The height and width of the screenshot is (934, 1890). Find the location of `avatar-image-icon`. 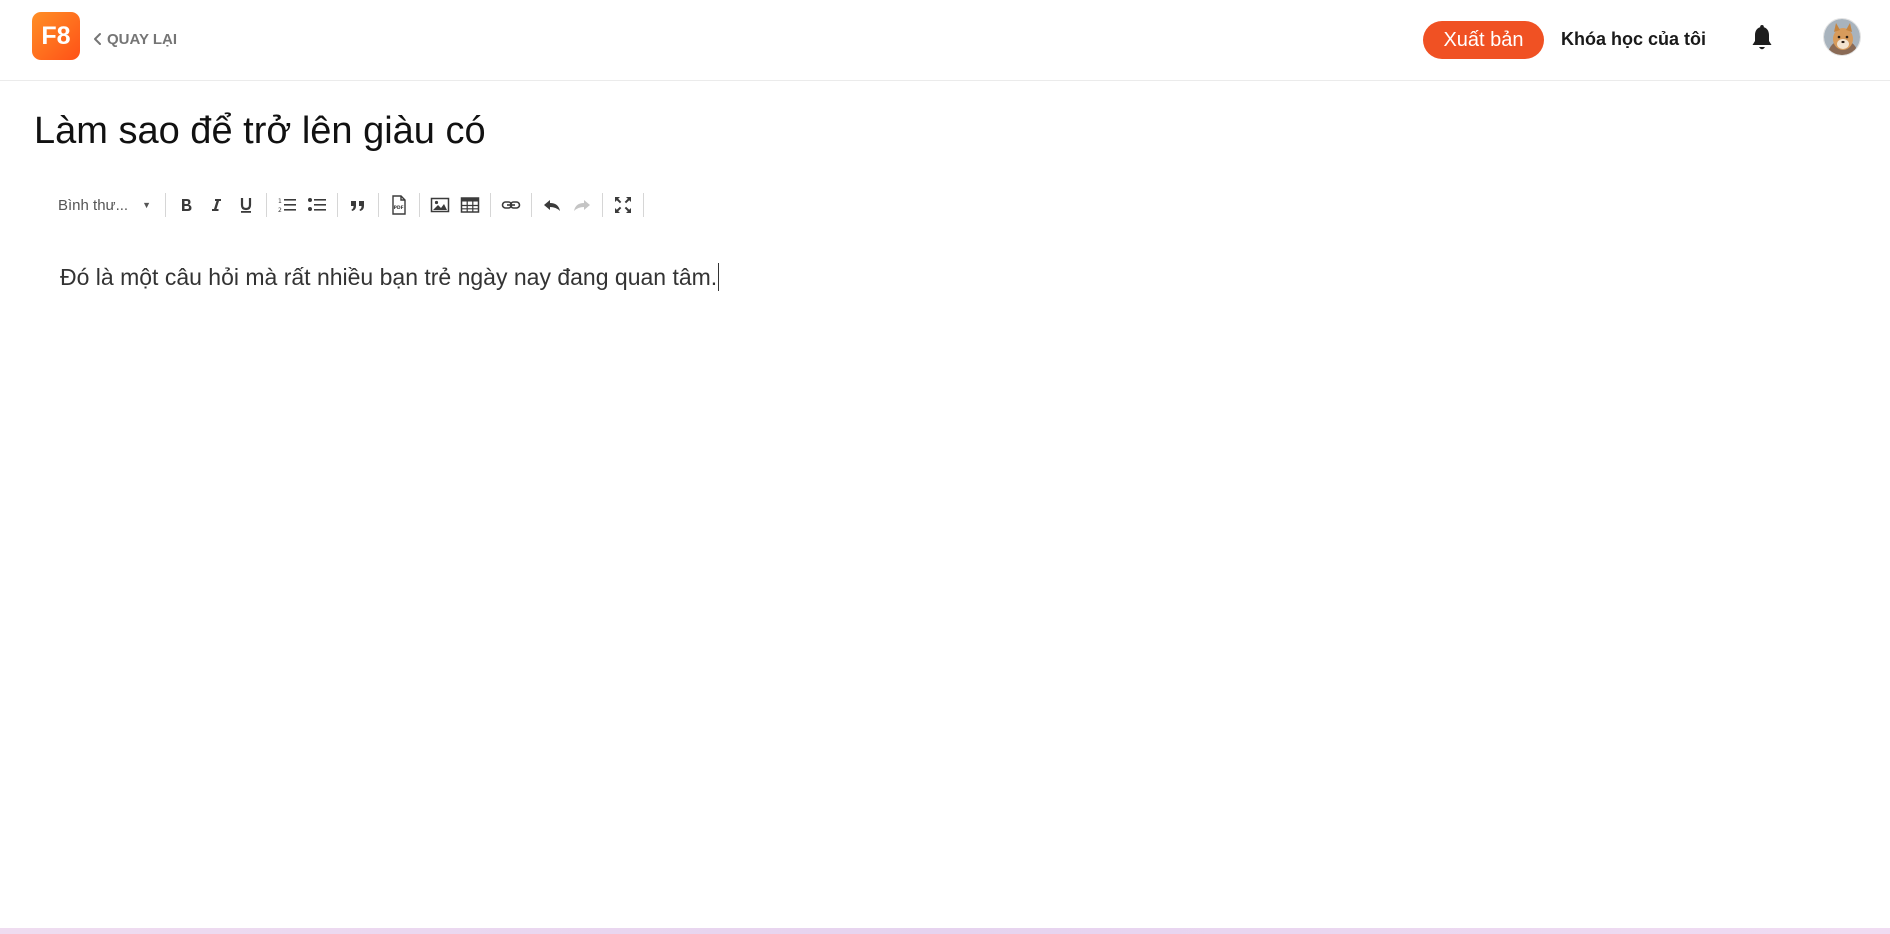

avatar-image-icon is located at coordinates (1842, 37).